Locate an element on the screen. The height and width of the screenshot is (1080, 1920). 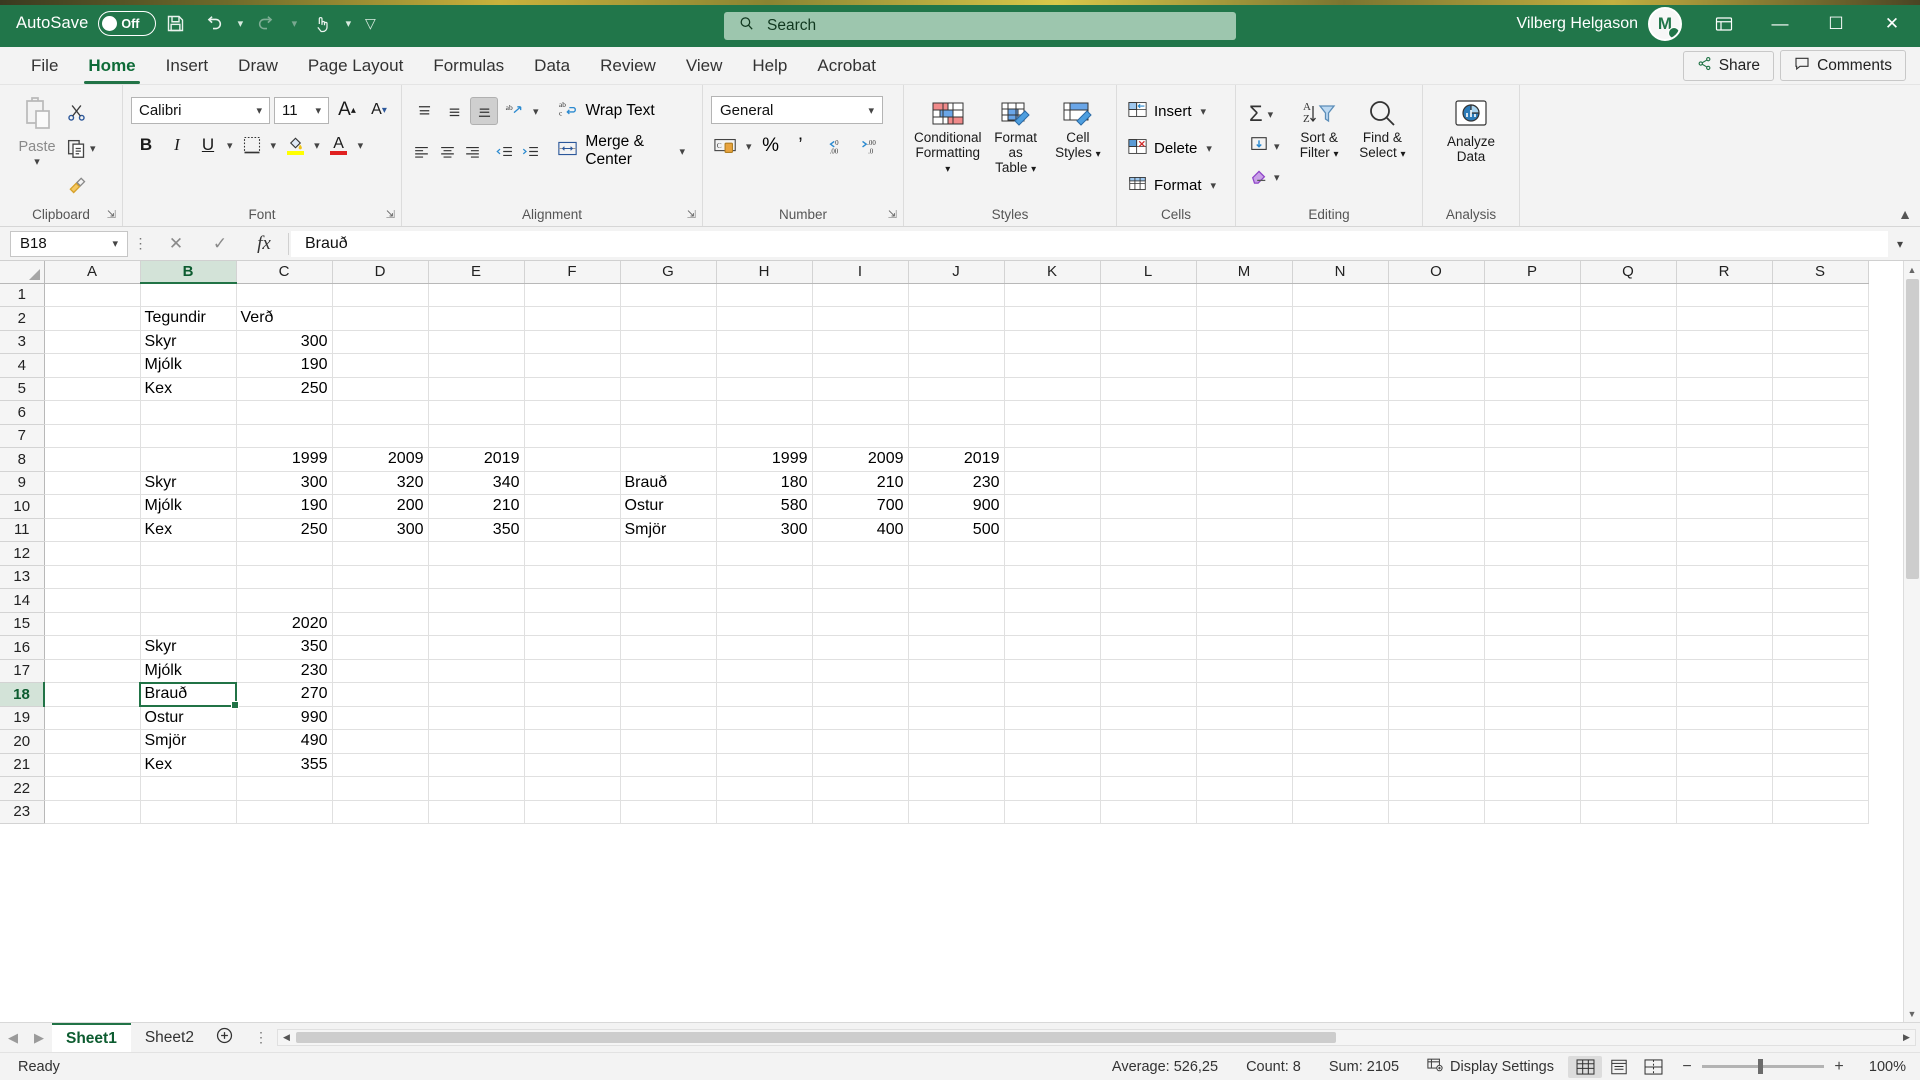
cell-N22 is located at coordinates (1340, 788).